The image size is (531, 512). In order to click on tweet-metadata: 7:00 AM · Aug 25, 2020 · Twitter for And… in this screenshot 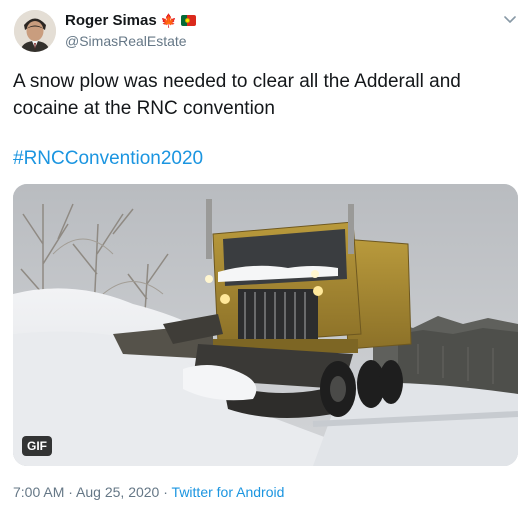, I will do `click(148, 492)`.